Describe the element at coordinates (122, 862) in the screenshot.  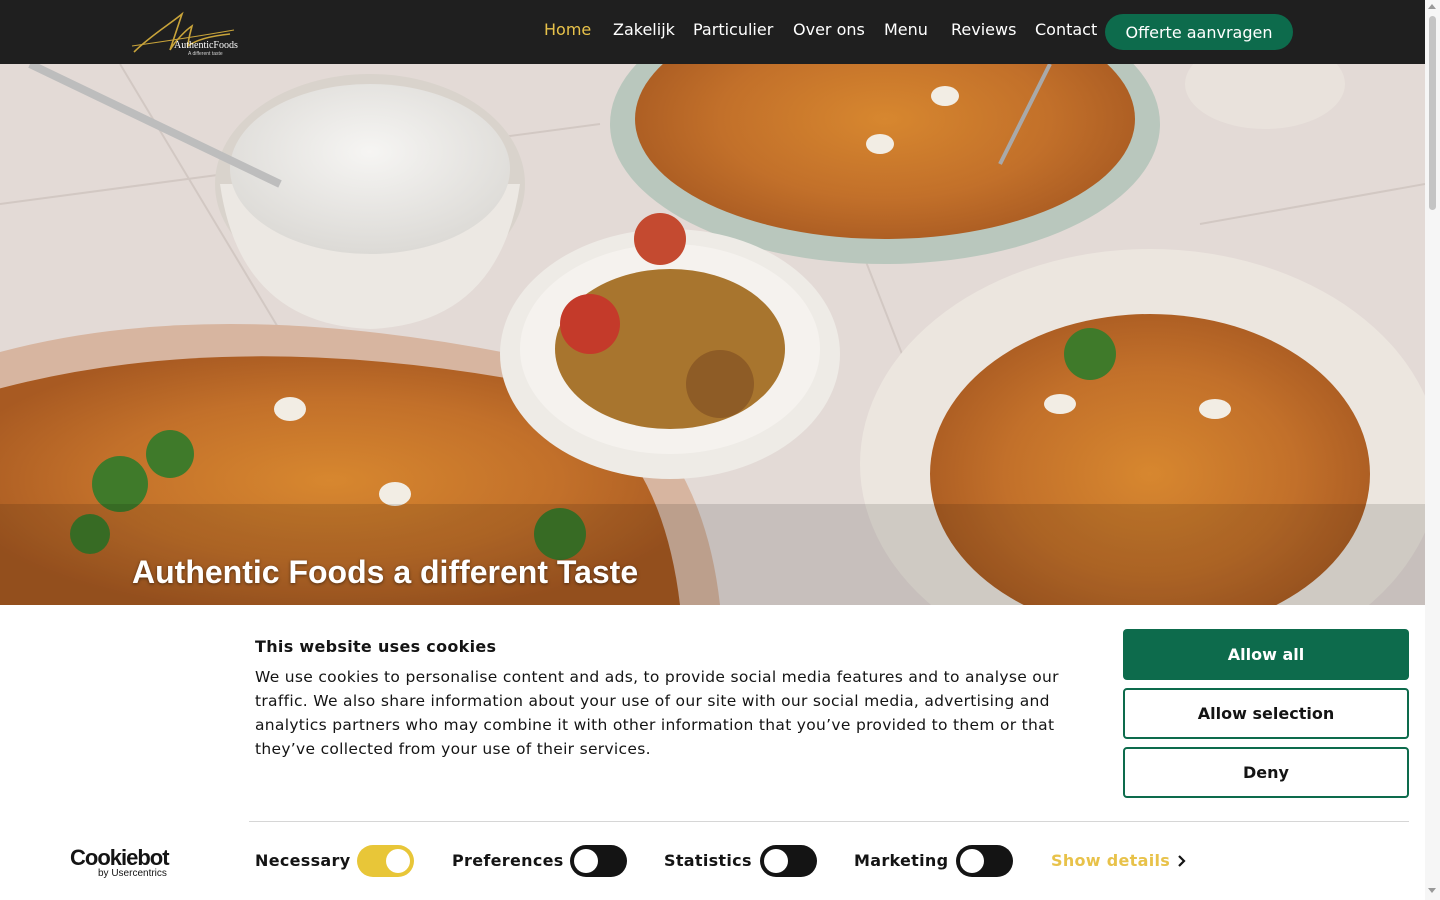
I see `cookiebot-logo: Cookiebot by Usercentrics` at that location.